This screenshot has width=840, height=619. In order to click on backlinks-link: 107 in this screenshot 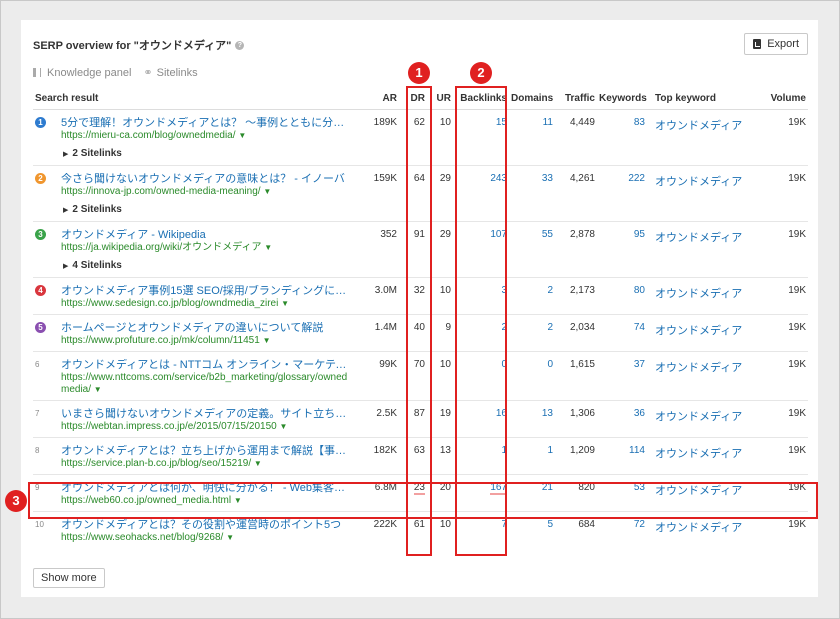, I will do `click(498, 234)`.